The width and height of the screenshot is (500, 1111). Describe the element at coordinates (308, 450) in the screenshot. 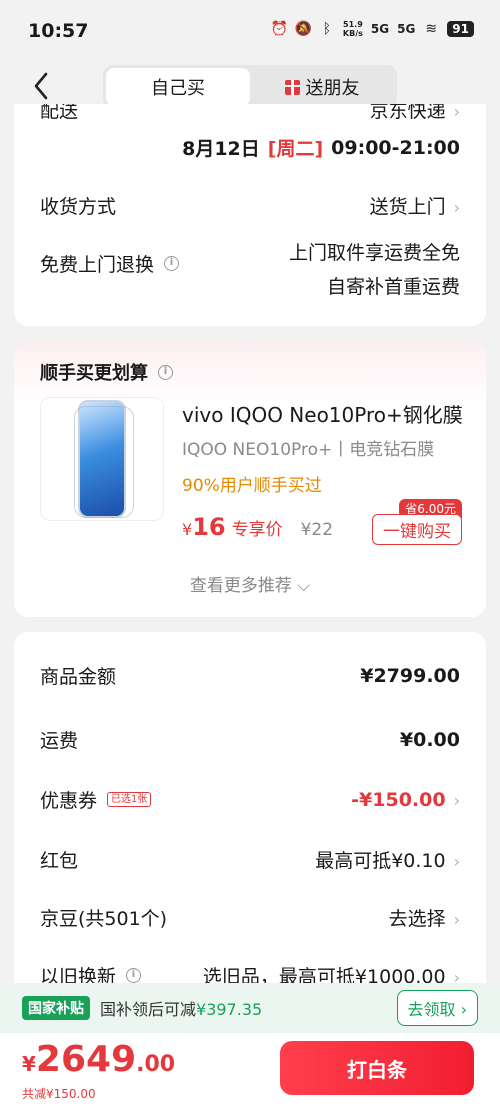

I see `product-spec: IQOO NEO10Pro+丨电竞钻石膜` at that location.